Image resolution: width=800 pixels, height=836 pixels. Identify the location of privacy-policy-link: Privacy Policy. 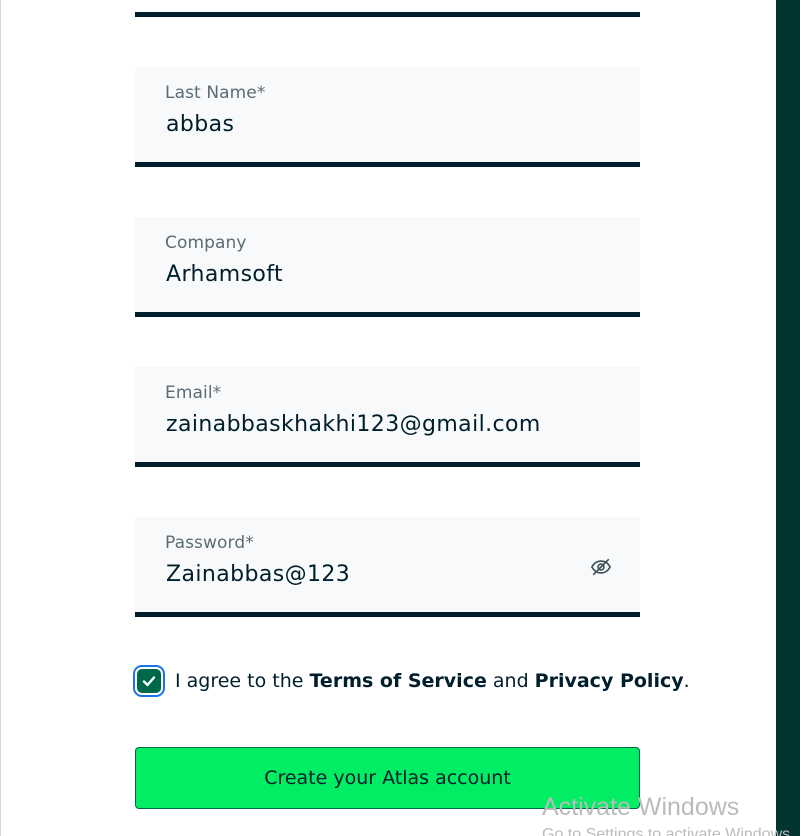
(609, 681).